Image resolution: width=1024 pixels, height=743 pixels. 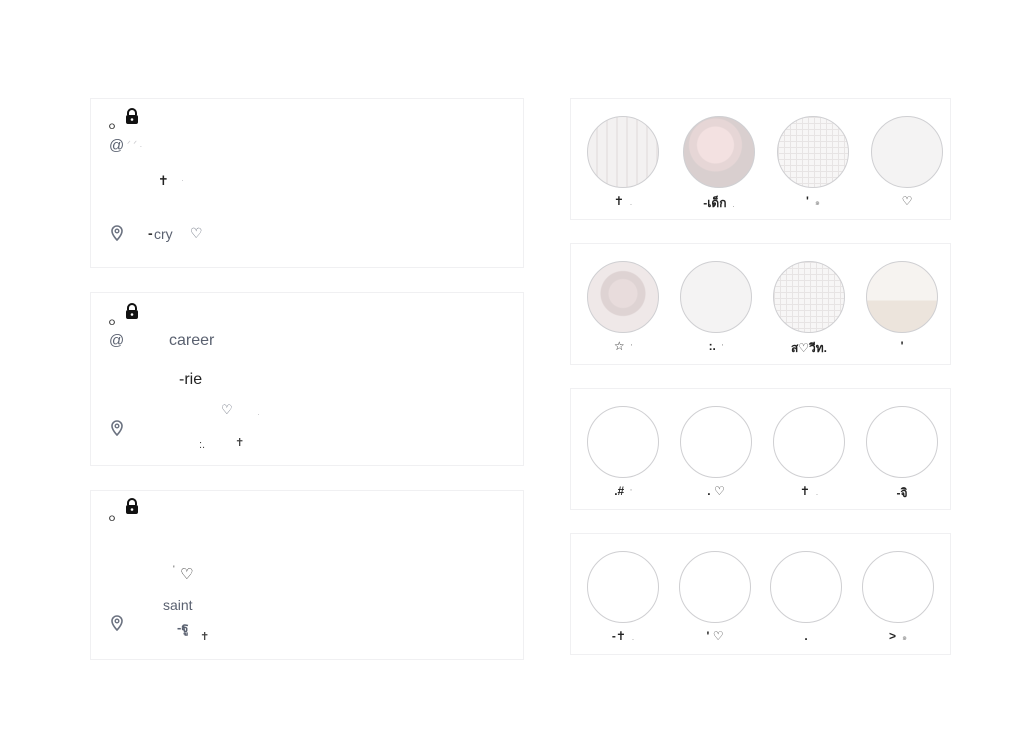 I want to click on highlight-label: .# ', so click(x=623, y=491).